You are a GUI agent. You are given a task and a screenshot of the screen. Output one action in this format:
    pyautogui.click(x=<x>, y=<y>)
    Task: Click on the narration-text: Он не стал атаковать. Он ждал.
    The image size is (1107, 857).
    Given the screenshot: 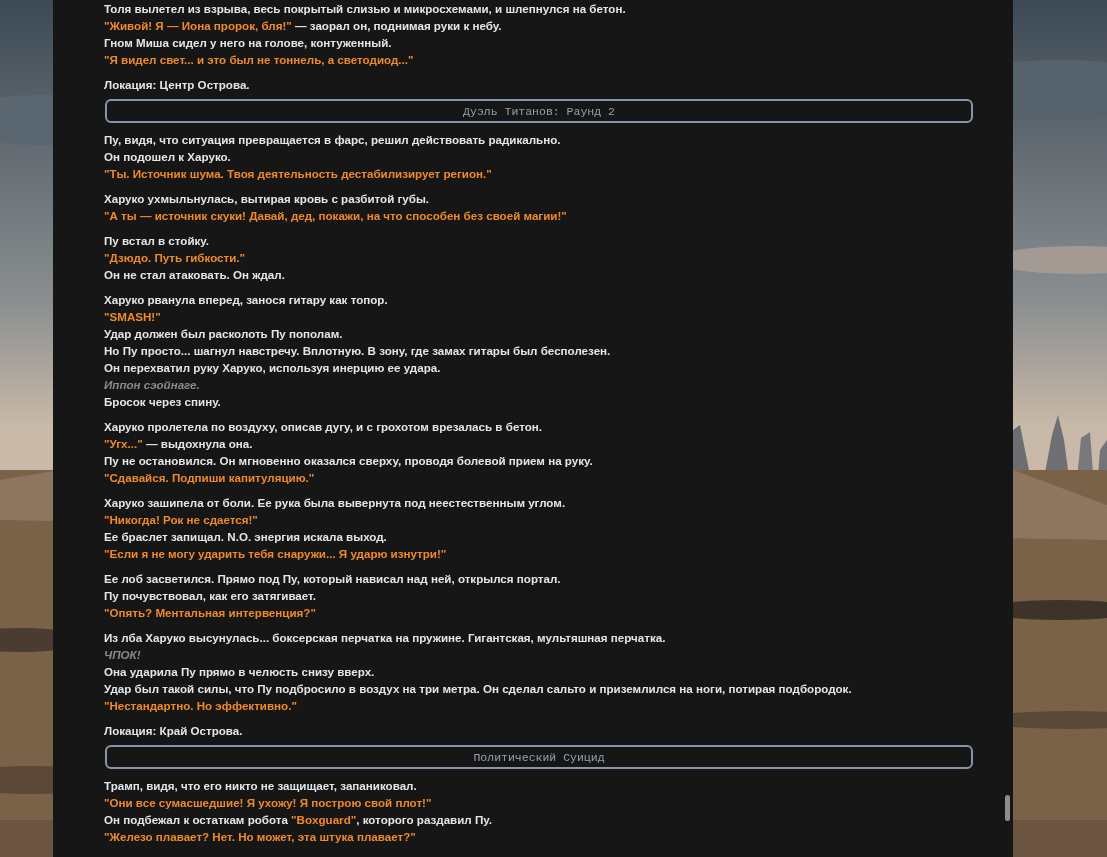 What is the action you would take?
    pyautogui.click(x=195, y=275)
    